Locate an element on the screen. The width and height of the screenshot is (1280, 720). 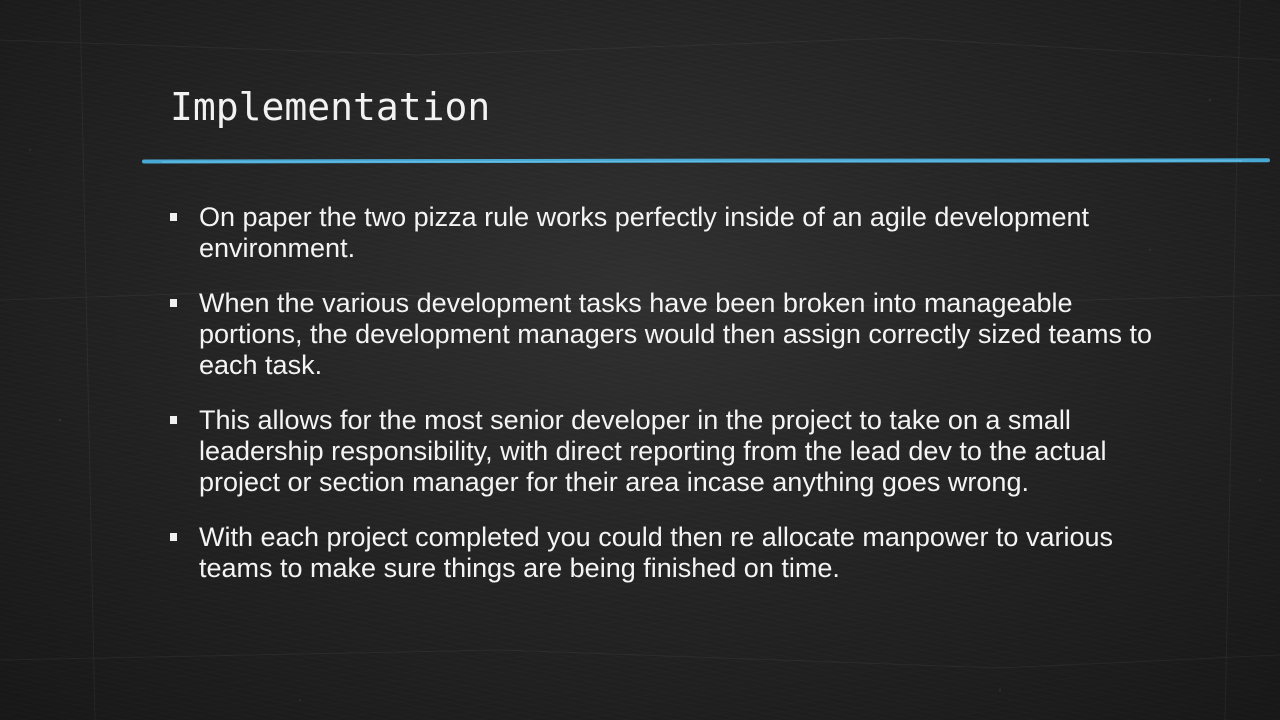
slide-title: Implementation is located at coordinates (330, 107).